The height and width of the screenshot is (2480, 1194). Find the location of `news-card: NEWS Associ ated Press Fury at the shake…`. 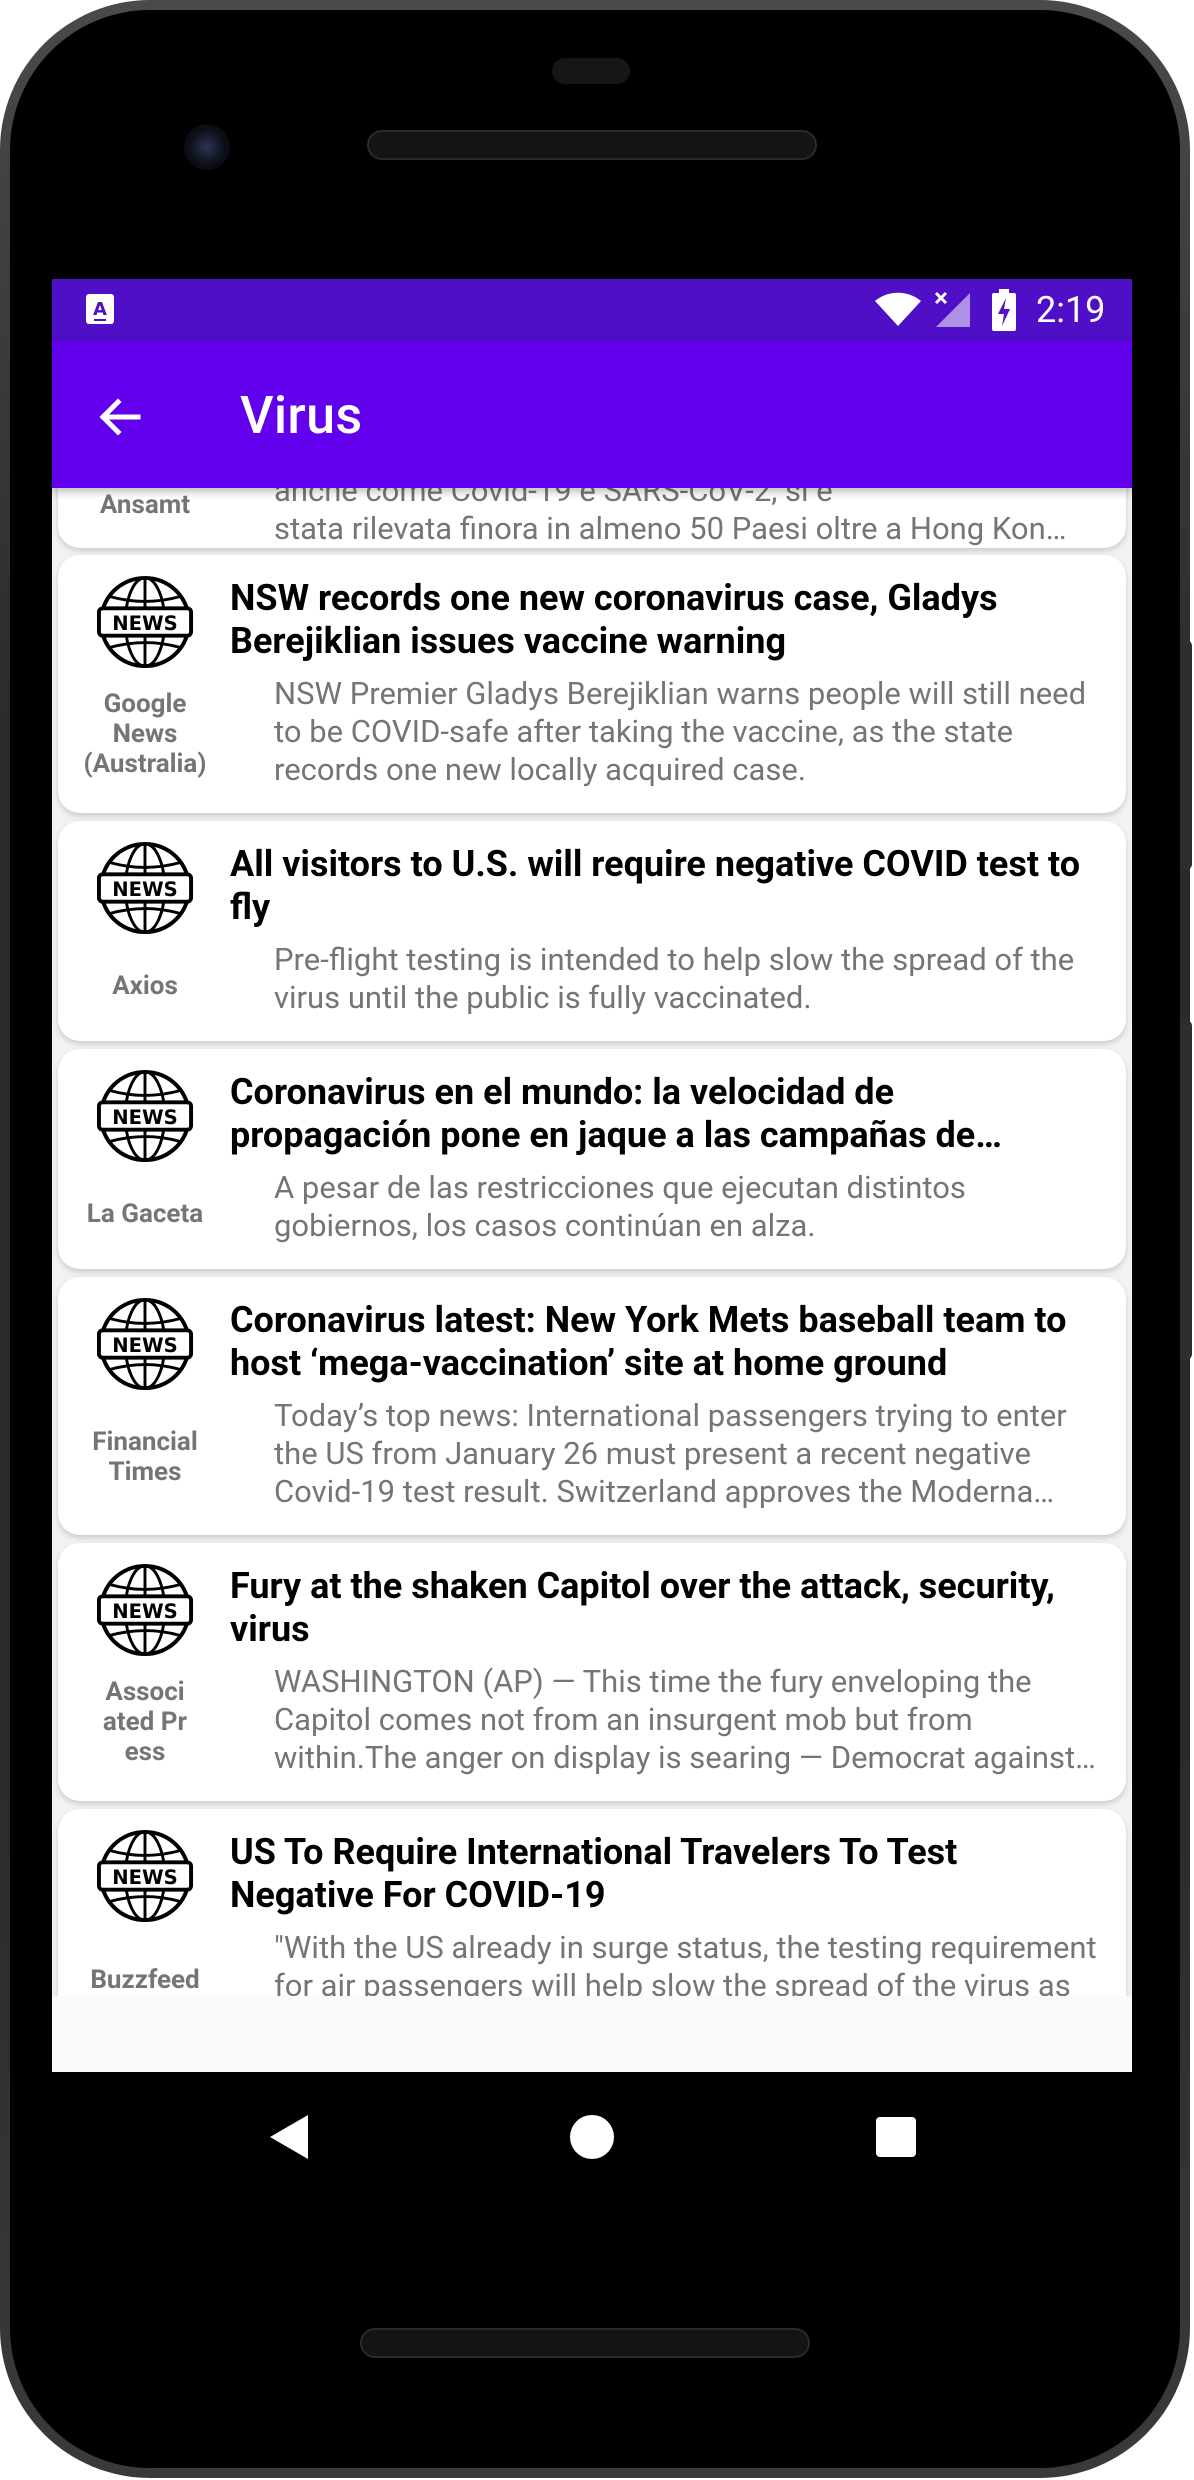

news-card: NEWS Associ ated Press Fury at the shake… is located at coordinates (592, 1672).